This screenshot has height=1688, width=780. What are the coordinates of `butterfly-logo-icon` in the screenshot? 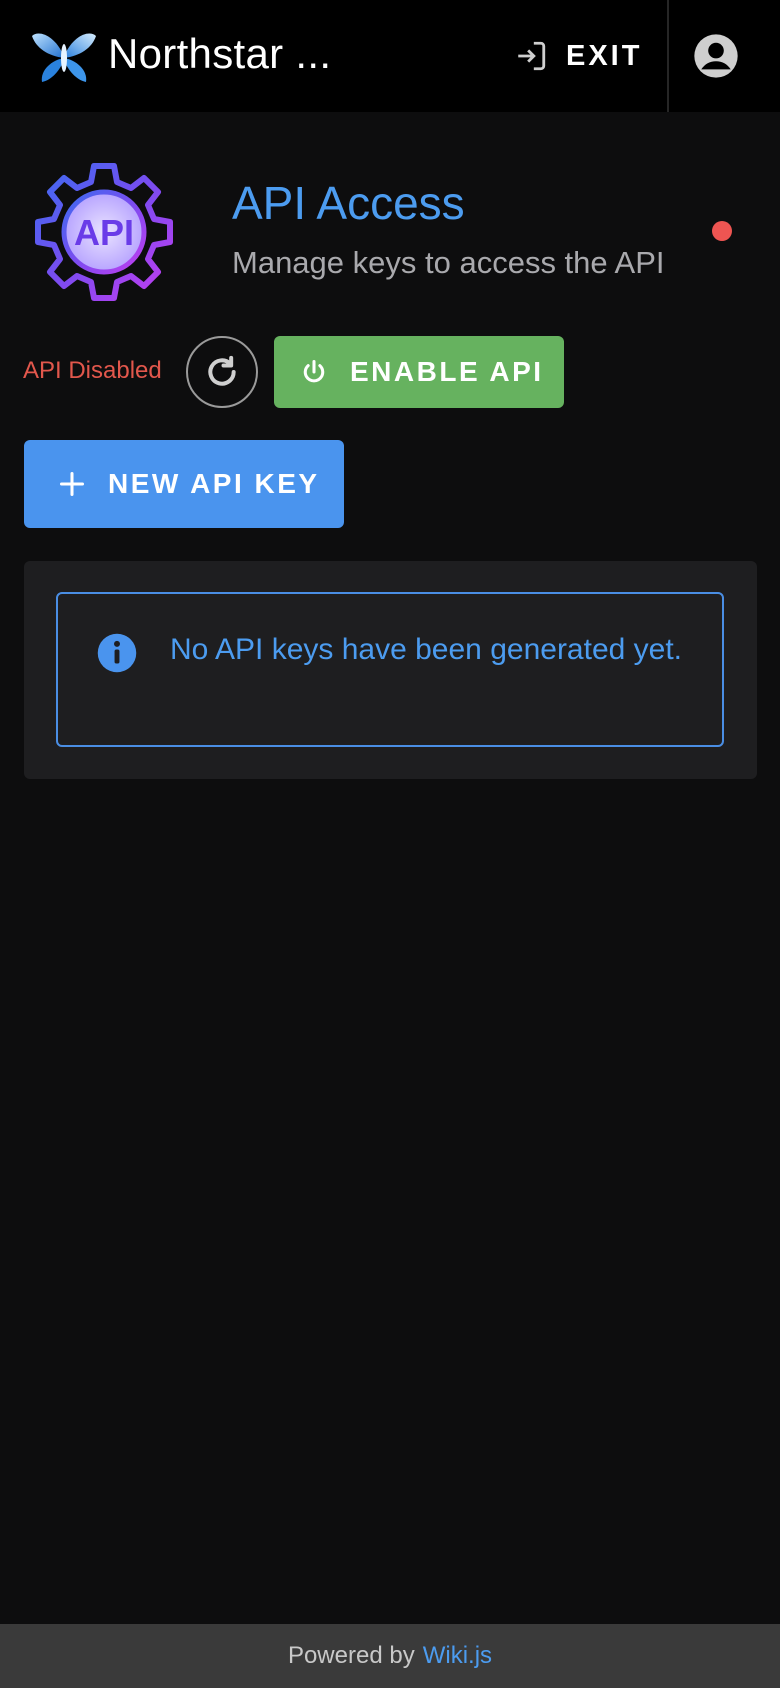 It's located at (64, 57).